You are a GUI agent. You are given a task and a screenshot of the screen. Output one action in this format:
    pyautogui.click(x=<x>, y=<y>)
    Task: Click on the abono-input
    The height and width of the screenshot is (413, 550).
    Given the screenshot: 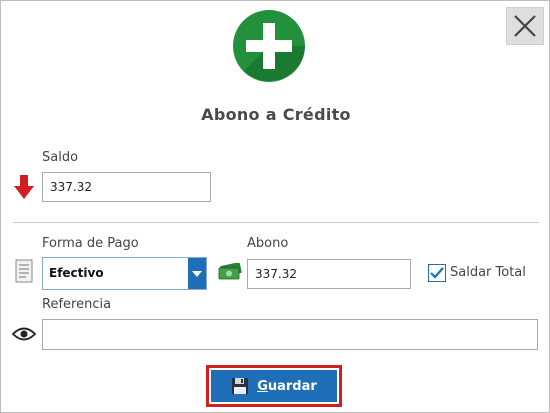 What is the action you would take?
    pyautogui.click(x=329, y=274)
    